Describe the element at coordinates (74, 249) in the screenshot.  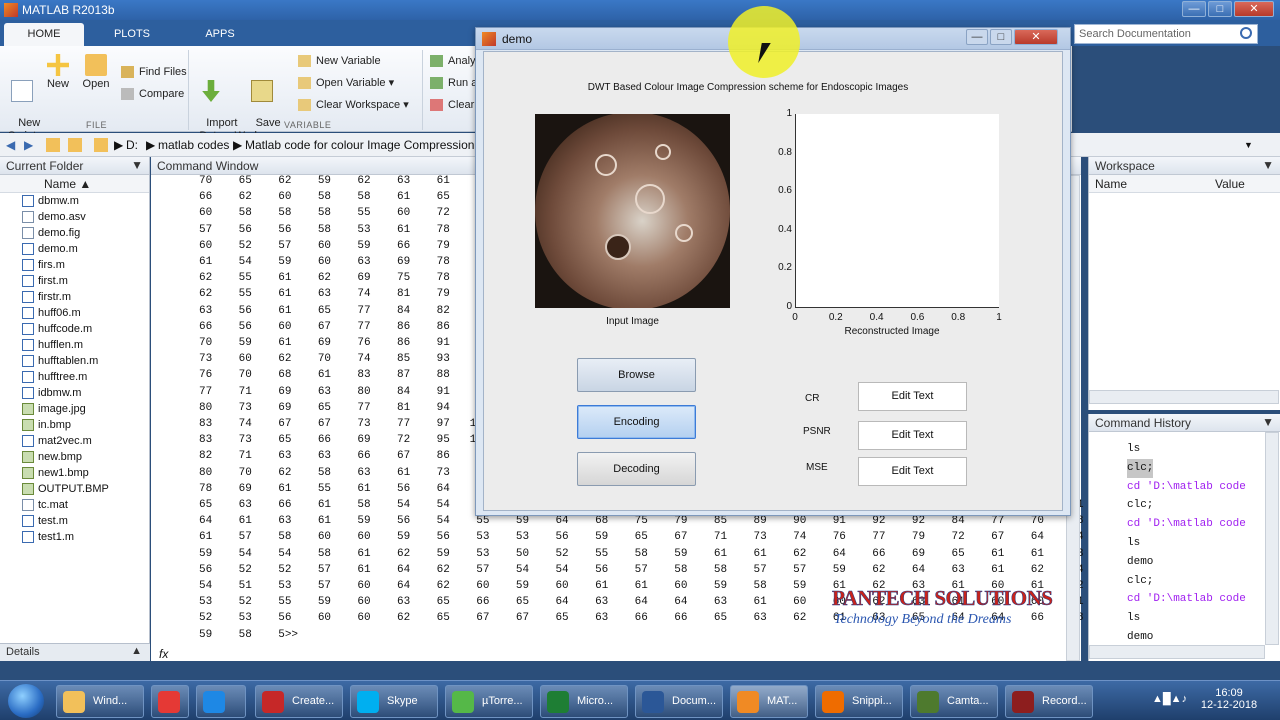
I see `file-item: demo.m` at that location.